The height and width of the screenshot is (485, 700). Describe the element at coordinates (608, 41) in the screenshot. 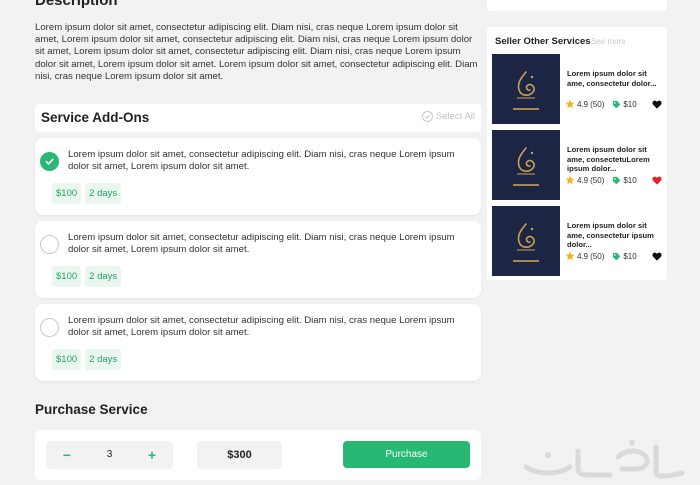

I see `see-more-link: See more` at that location.